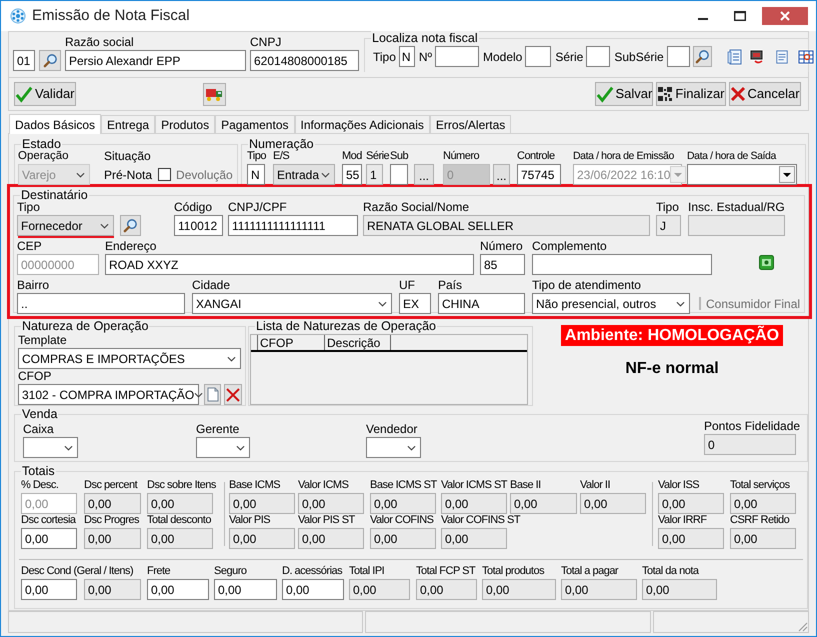 This screenshot has height=637, width=817. Describe the element at coordinates (293, 225) in the screenshot. I see `text-field: 1111111111111111` at that location.